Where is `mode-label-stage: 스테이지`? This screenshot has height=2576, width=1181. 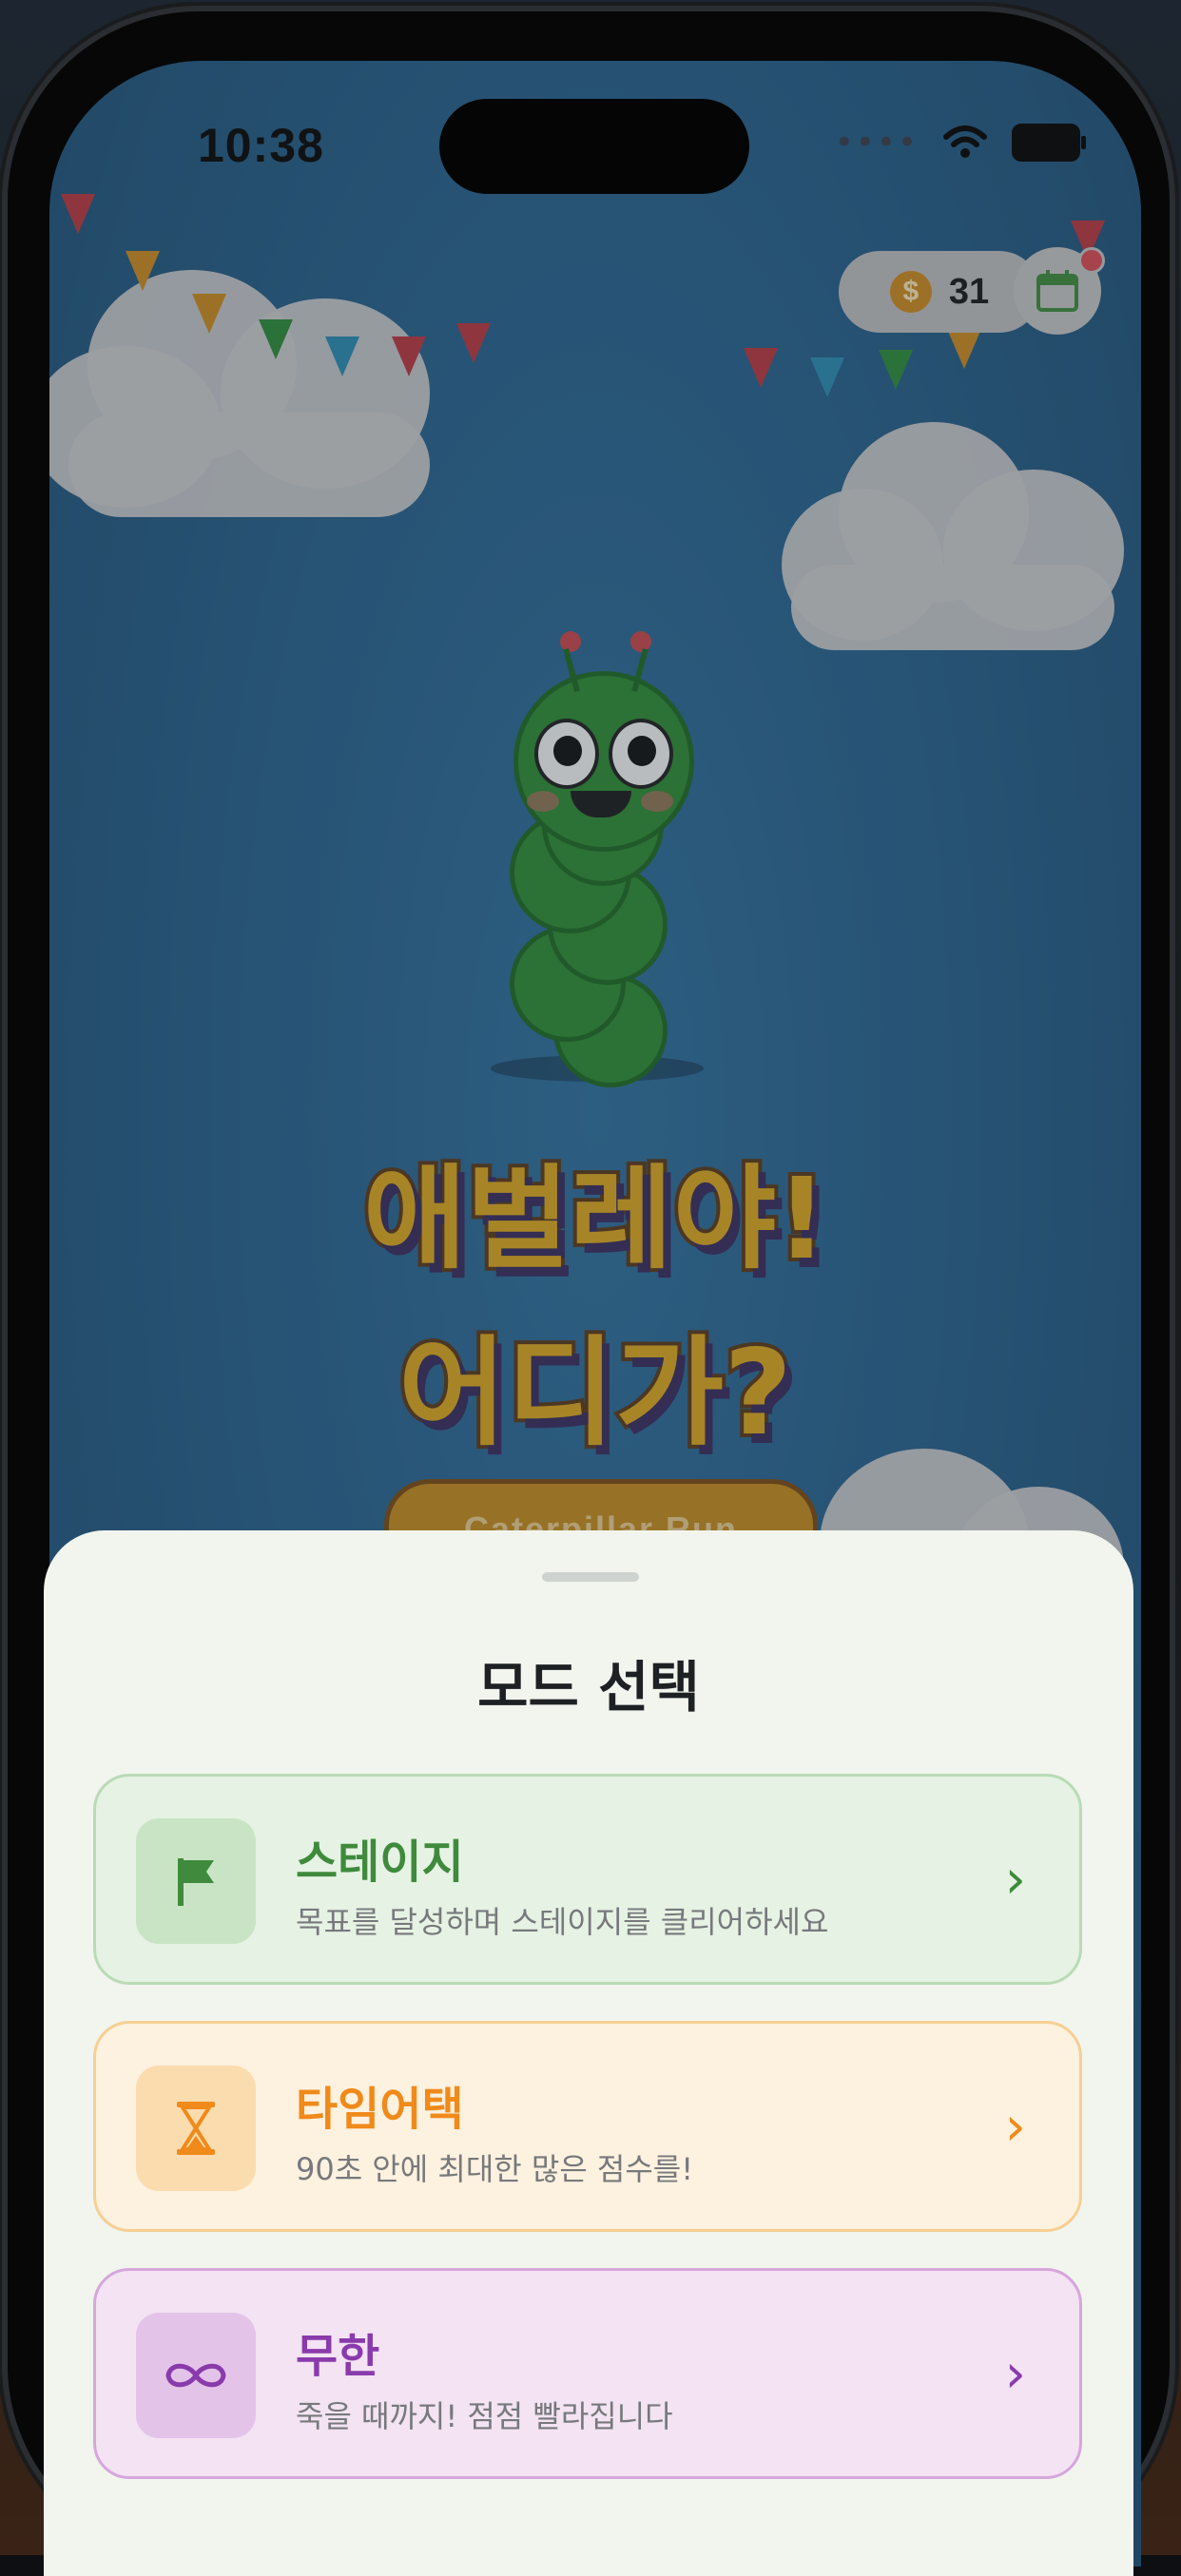
mode-label-stage: 스테이지 is located at coordinates (380, 1862).